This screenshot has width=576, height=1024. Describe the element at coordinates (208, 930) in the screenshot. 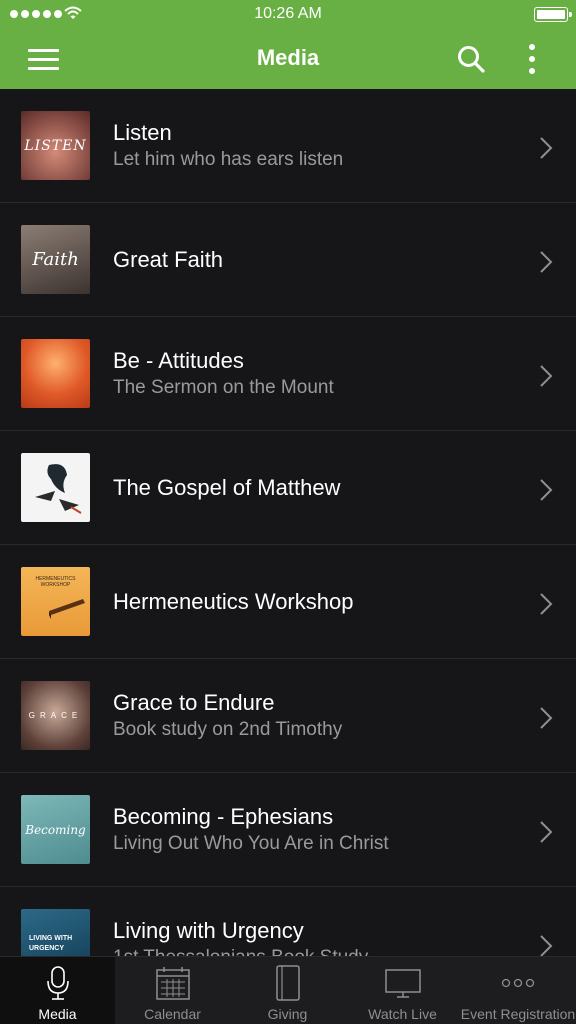

I see `media-title: Living with Urgency` at that location.